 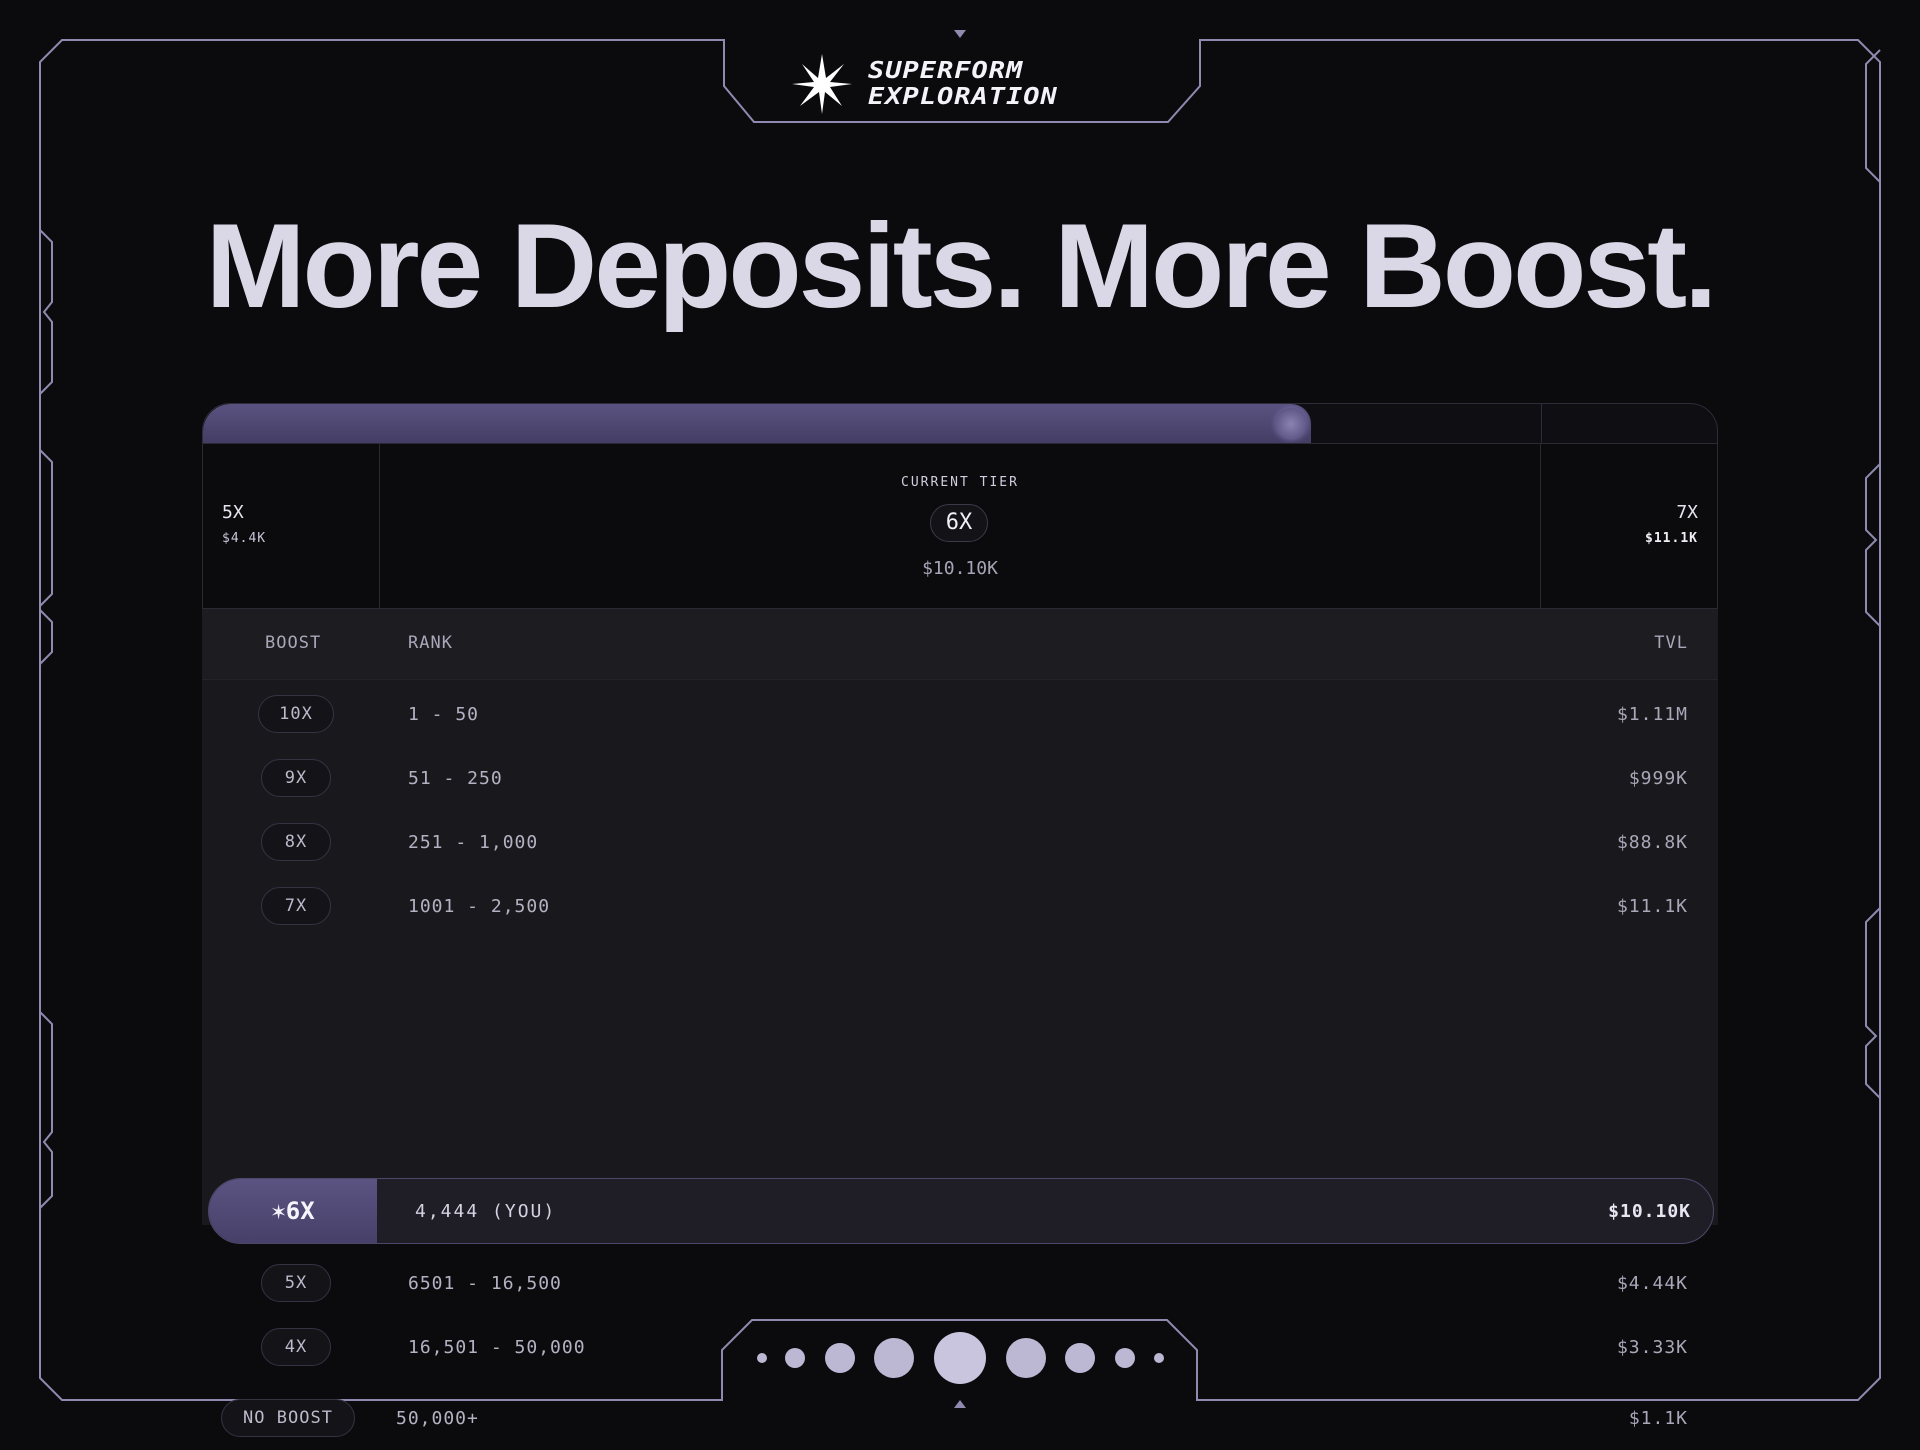 What do you see at coordinates (479, 906) in the screenshot?
I see `rank-range: 1001 - 2,500` at bounding box center [479, 906].